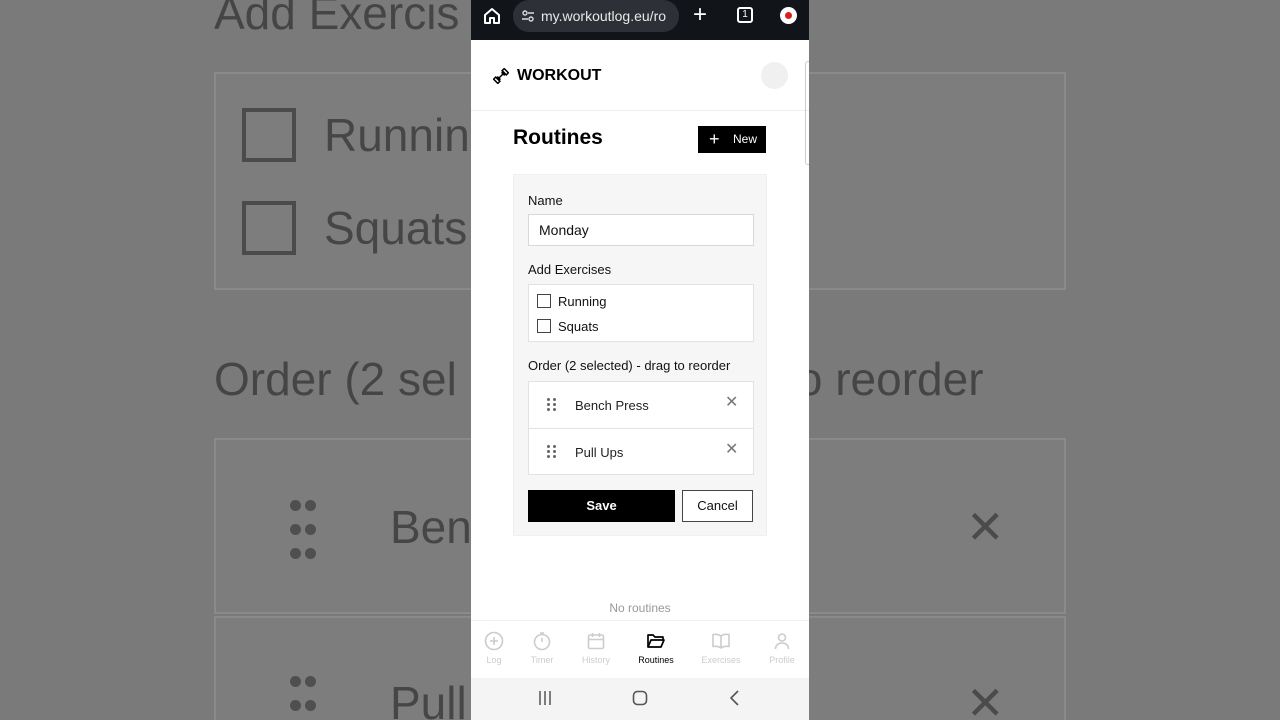  I want to click on bg-title: Add Exercis, so click(337, 19).